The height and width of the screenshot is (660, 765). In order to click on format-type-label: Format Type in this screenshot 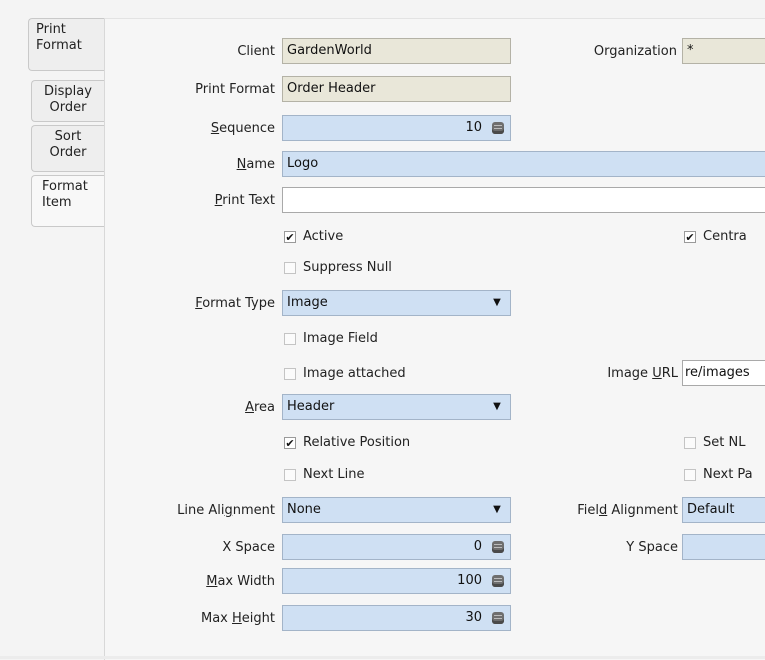, I will do `click(235, 304)`.